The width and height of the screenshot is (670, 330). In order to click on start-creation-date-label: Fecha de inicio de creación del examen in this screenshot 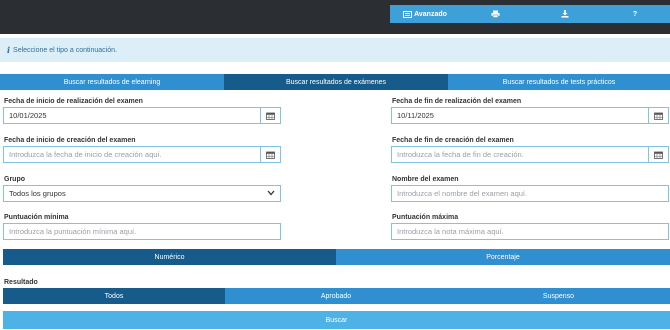, I will do `click(70, 140)`.